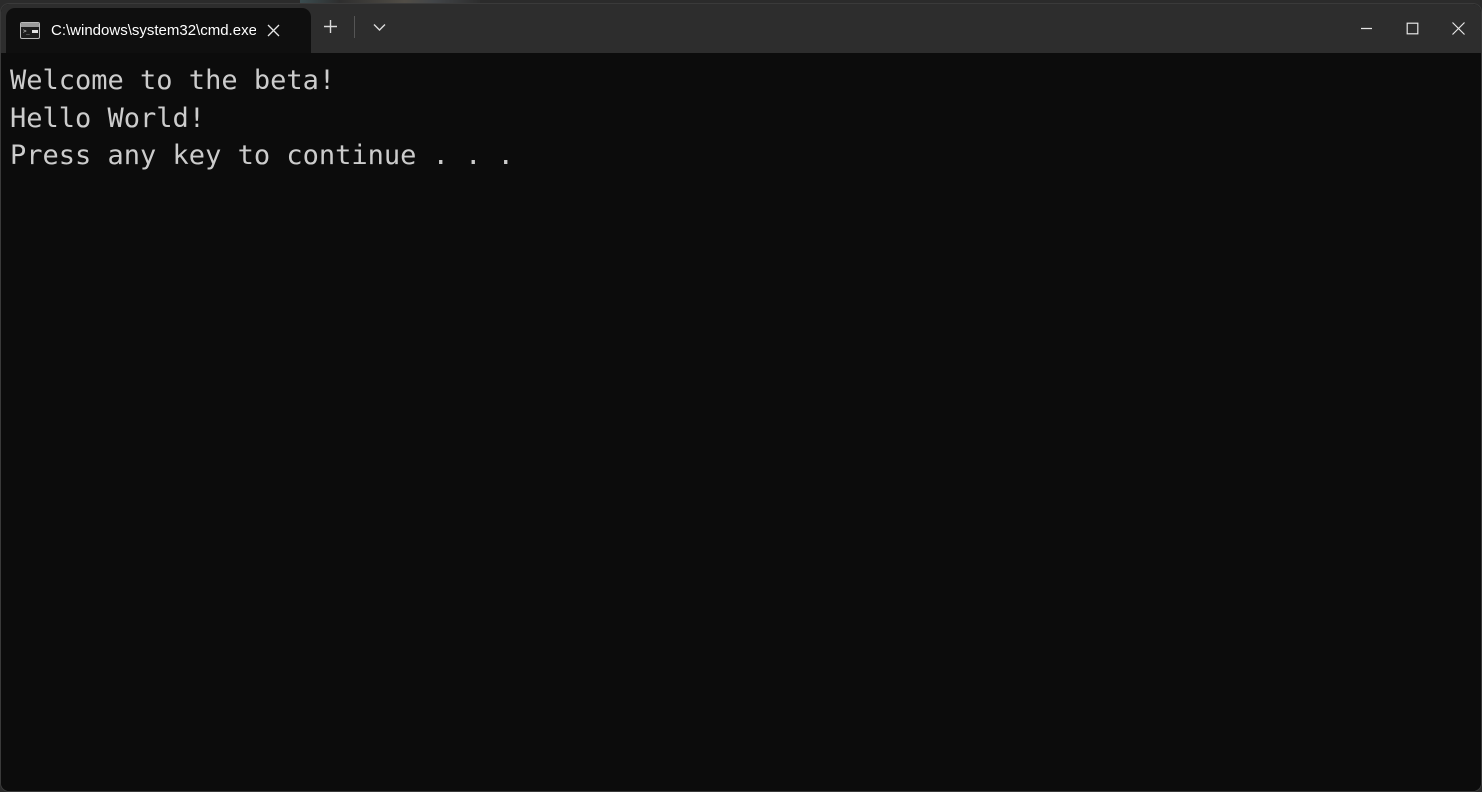  I want to click on console-prompt-glyph: >_, so click(26, 31).